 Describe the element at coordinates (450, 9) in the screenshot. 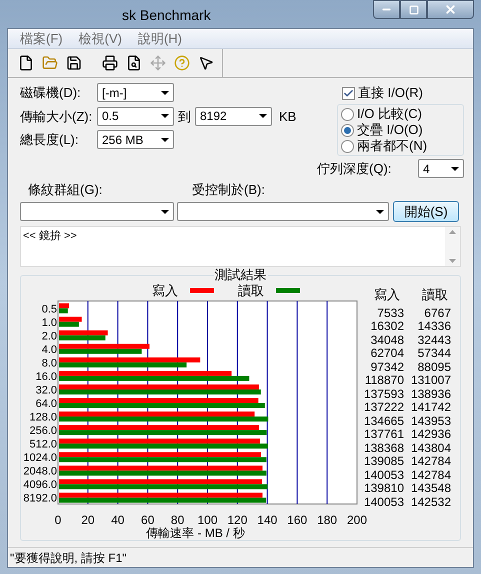

I see `close-button` at that location.